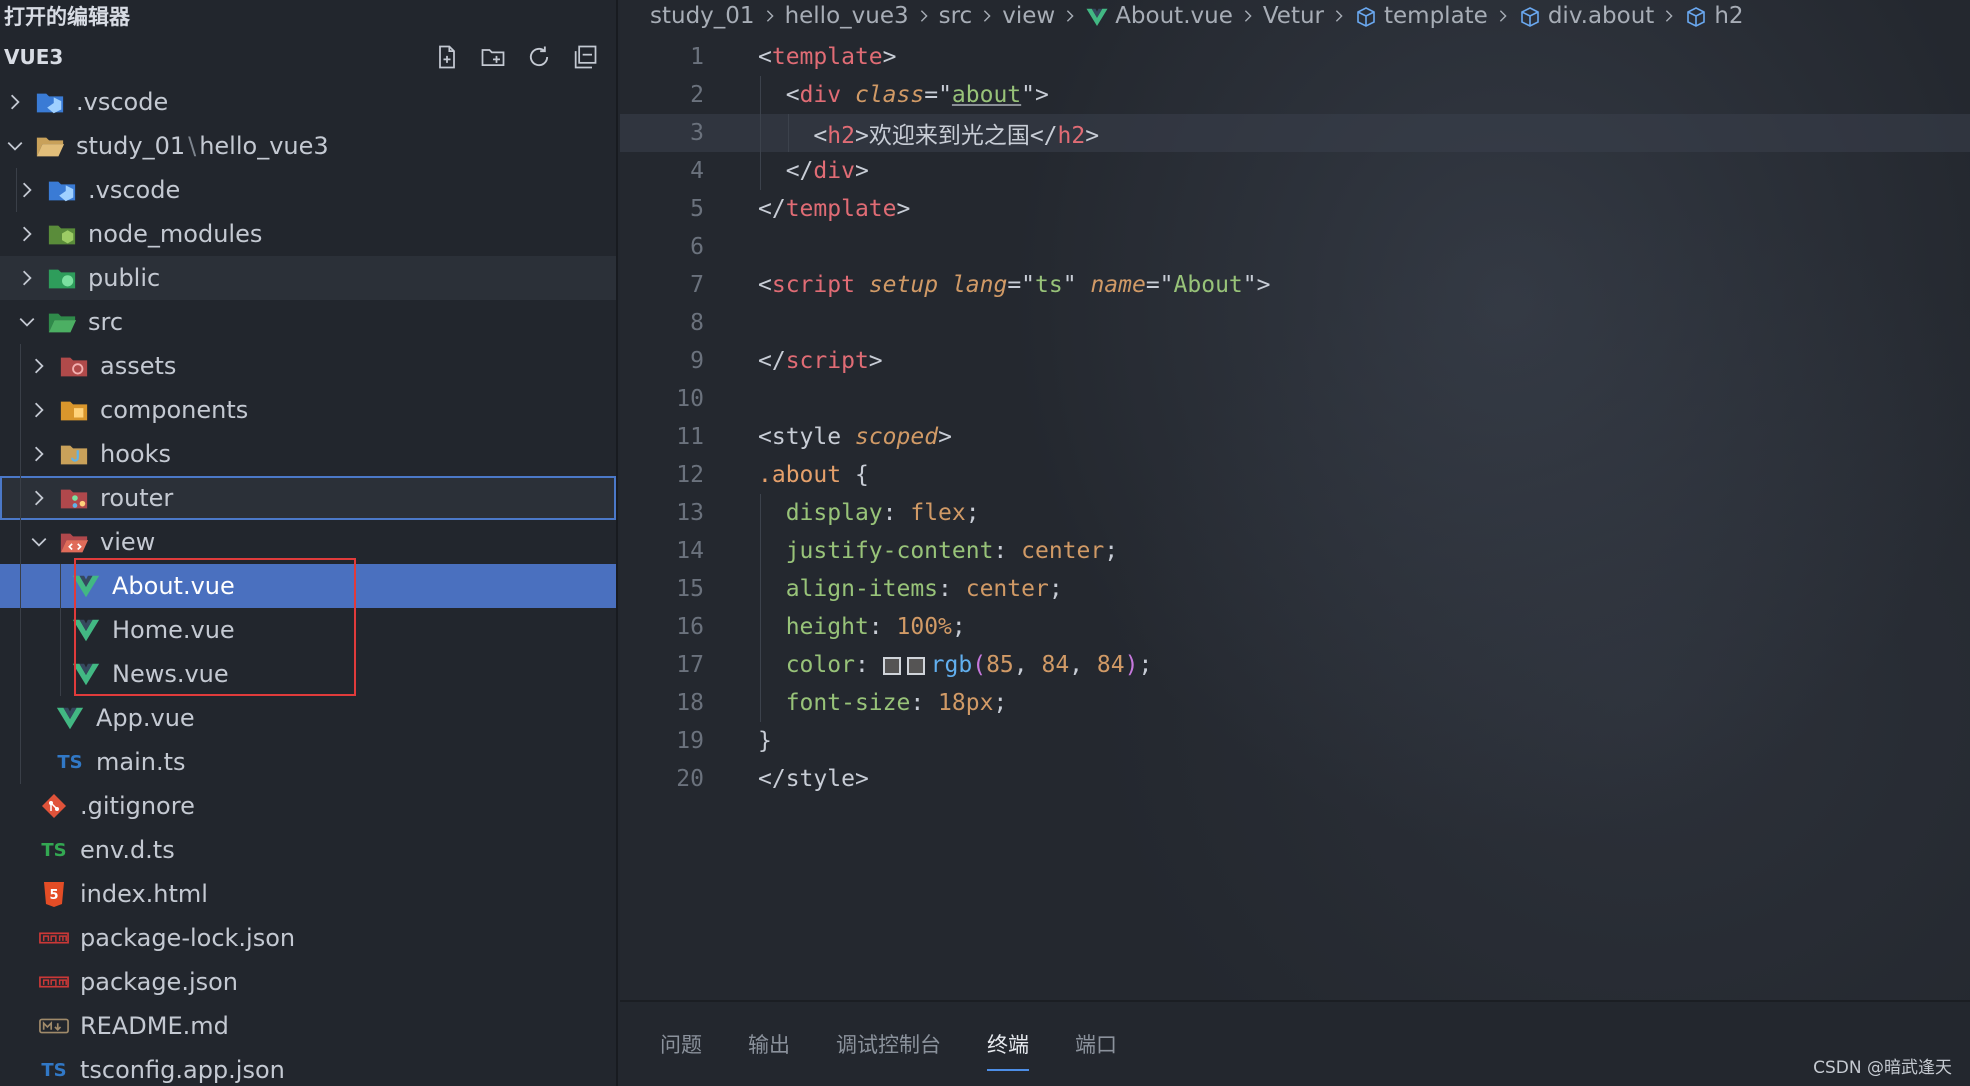 The image size is (1970, 1086). Describe the element at coordinates (1295, 551) in the screenshot. I see `code-line: 14 justify-content: center;` at that location.